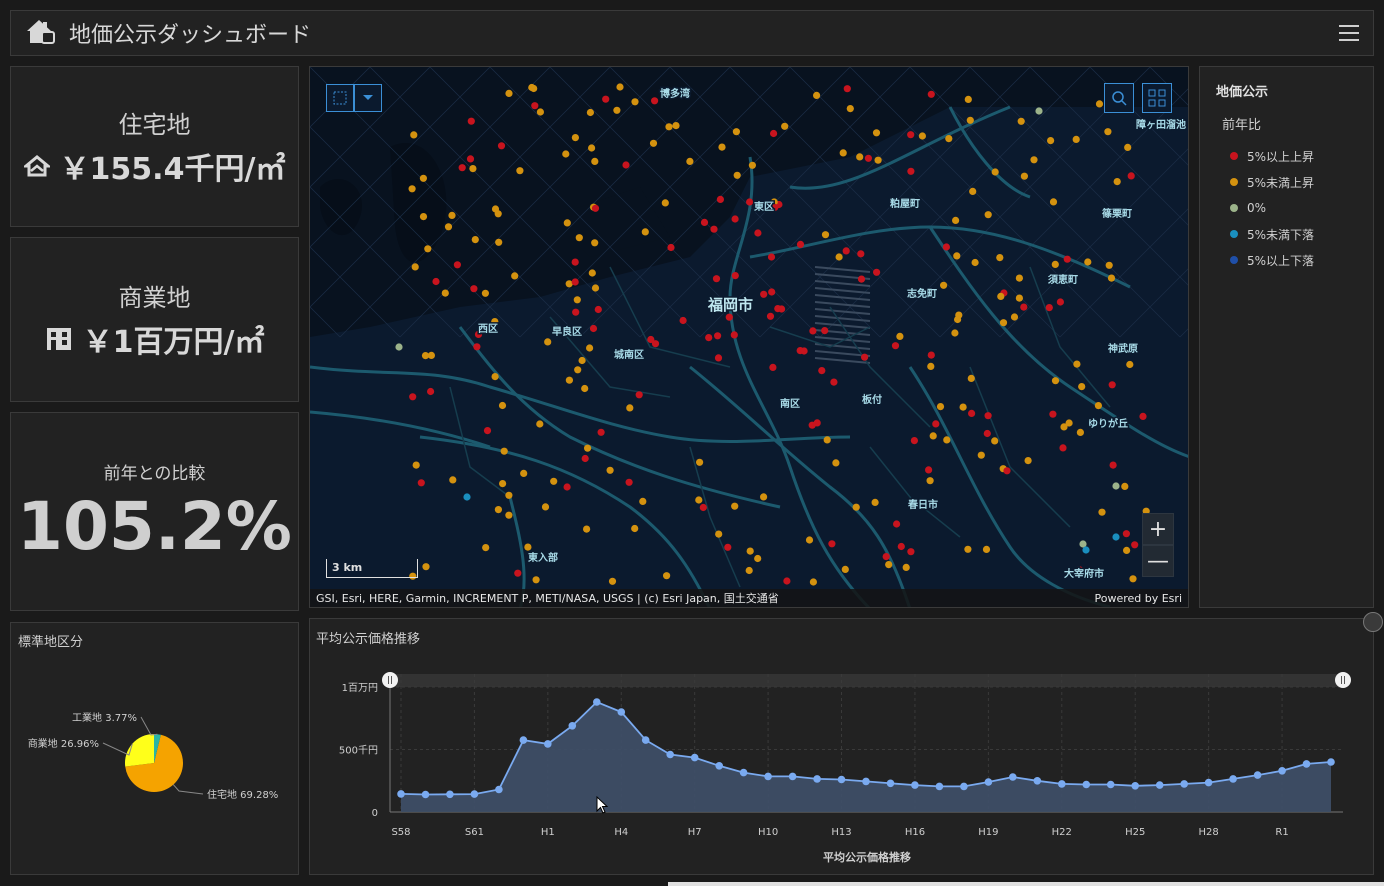 This screenshot has height=886, width=1384. I want to click on basemap-select-icon, so click(340, 98).